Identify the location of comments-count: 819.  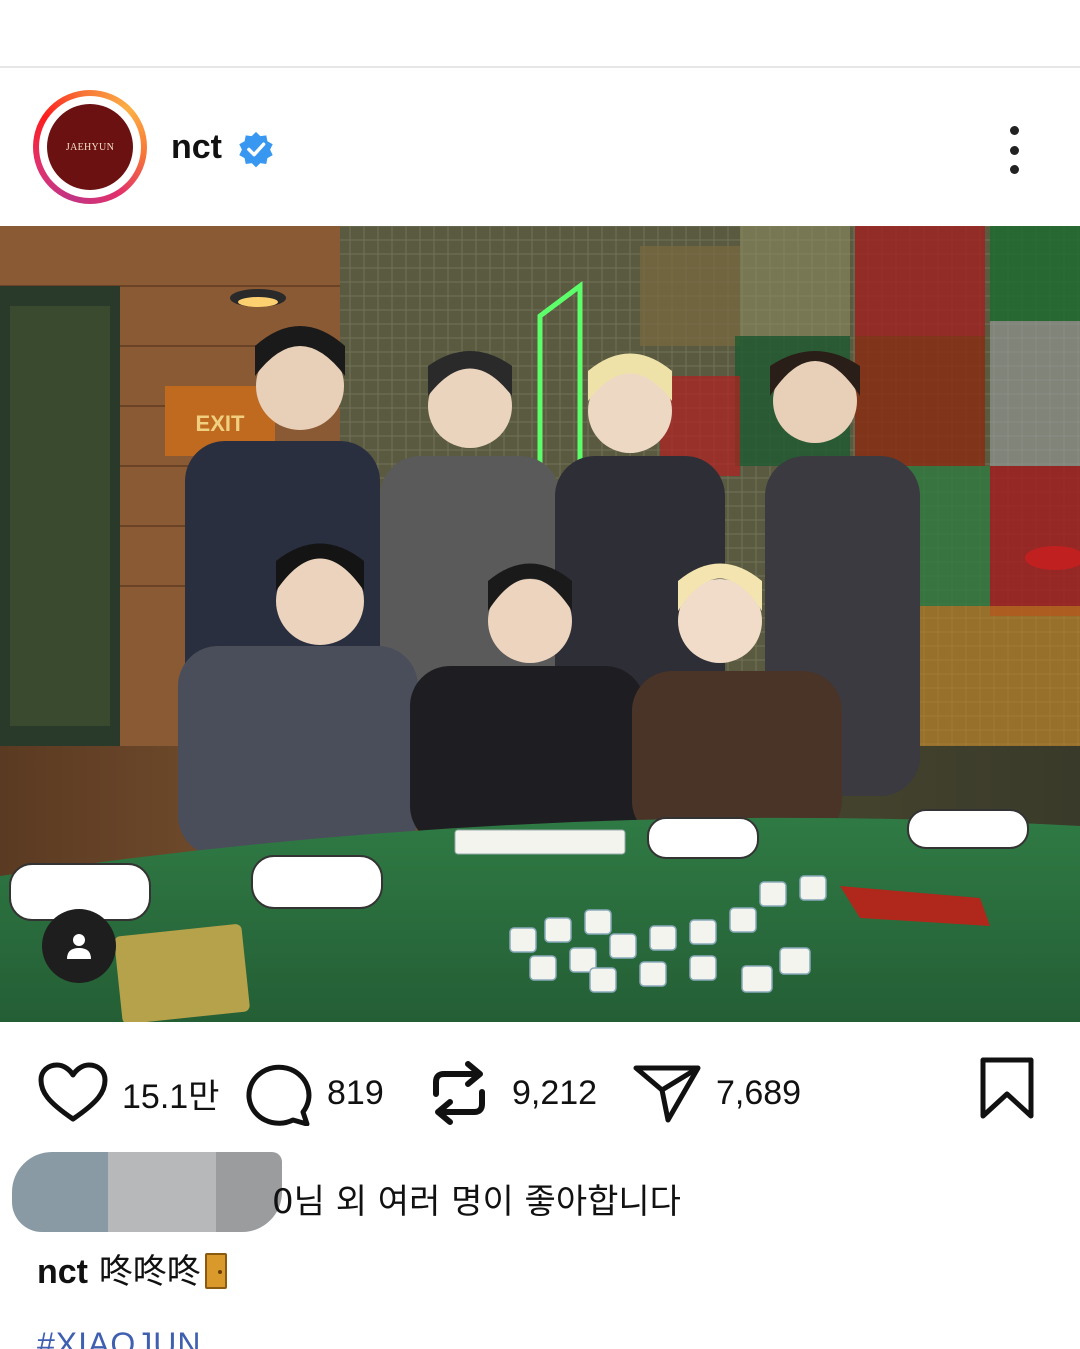
(355, 1092).